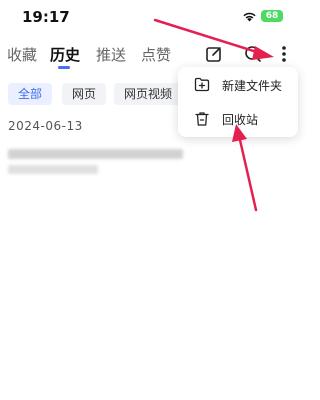  Describe the element at coordinates (202, 84) in the screenshot. I see `new-folder-icon` at that location.